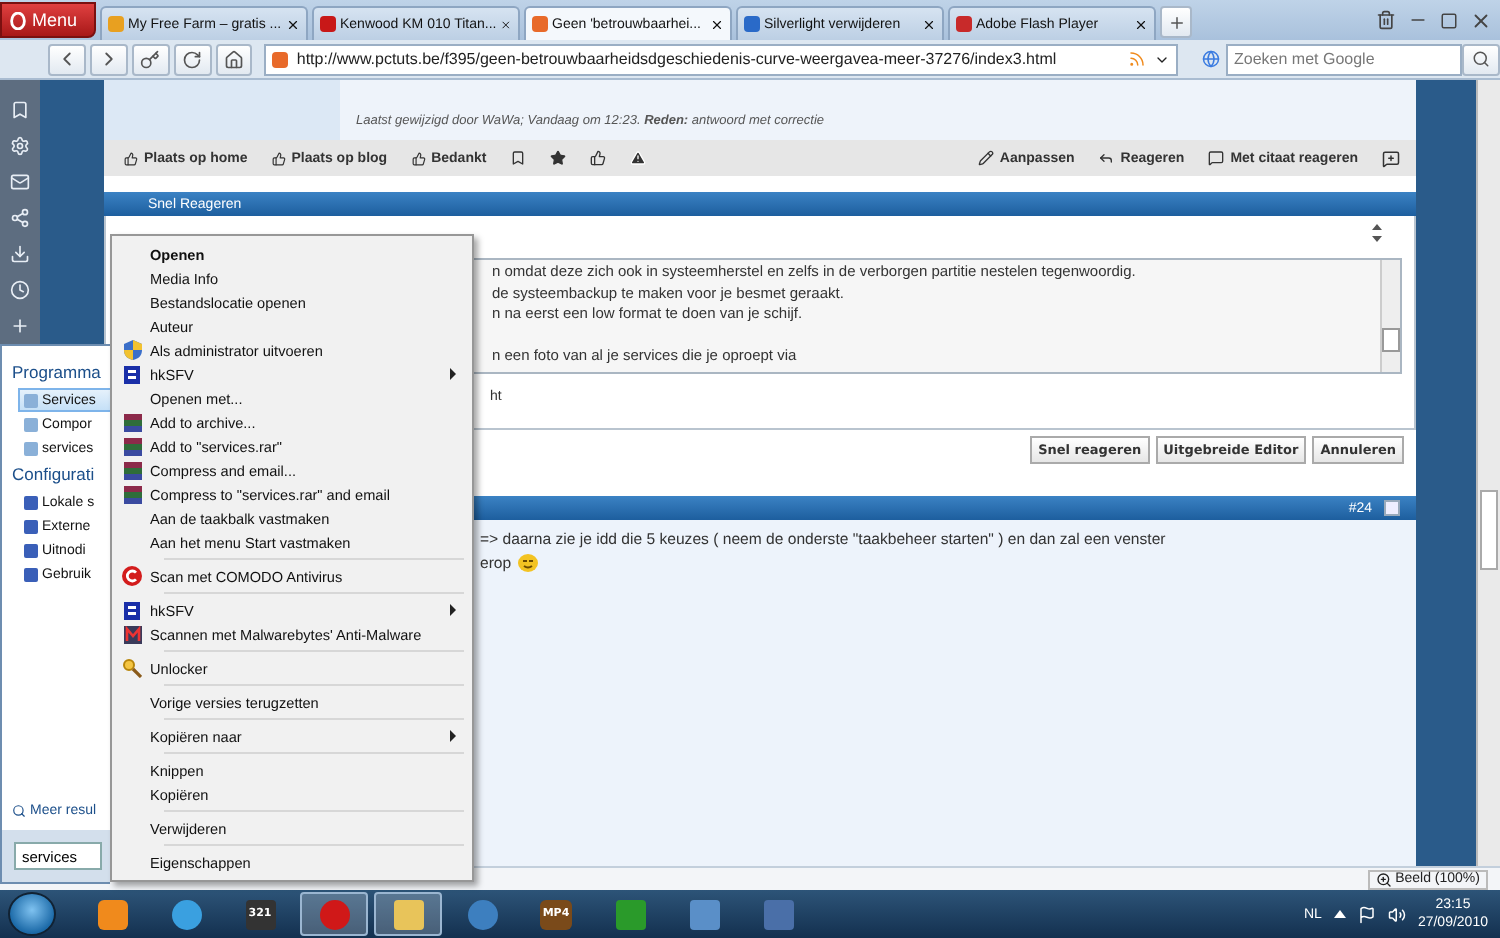  What do you see at coordinates (1339, 914) in the screenshot?
I see `up-arrow-icon` at bounding box center [1339, 914].